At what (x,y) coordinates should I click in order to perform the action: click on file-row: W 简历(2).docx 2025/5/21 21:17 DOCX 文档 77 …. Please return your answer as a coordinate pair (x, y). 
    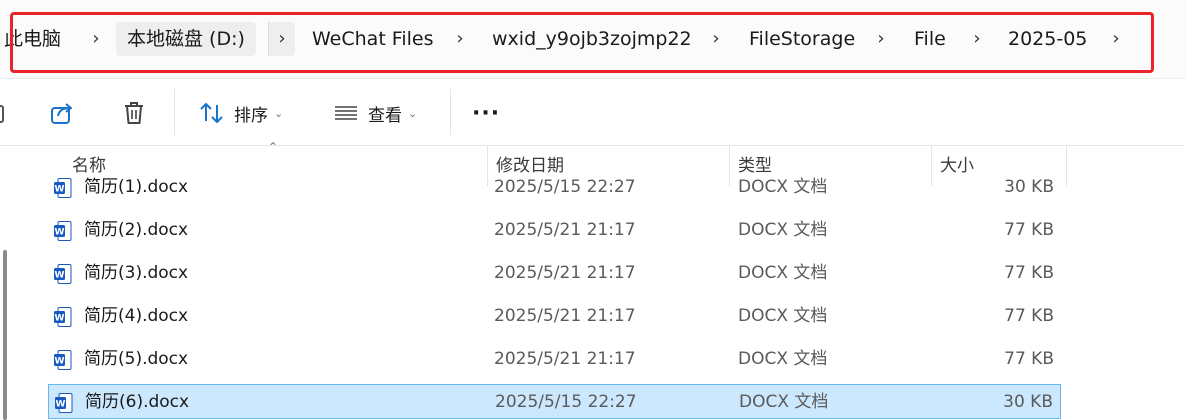
    Looking at the image, I should click on (554, 230).